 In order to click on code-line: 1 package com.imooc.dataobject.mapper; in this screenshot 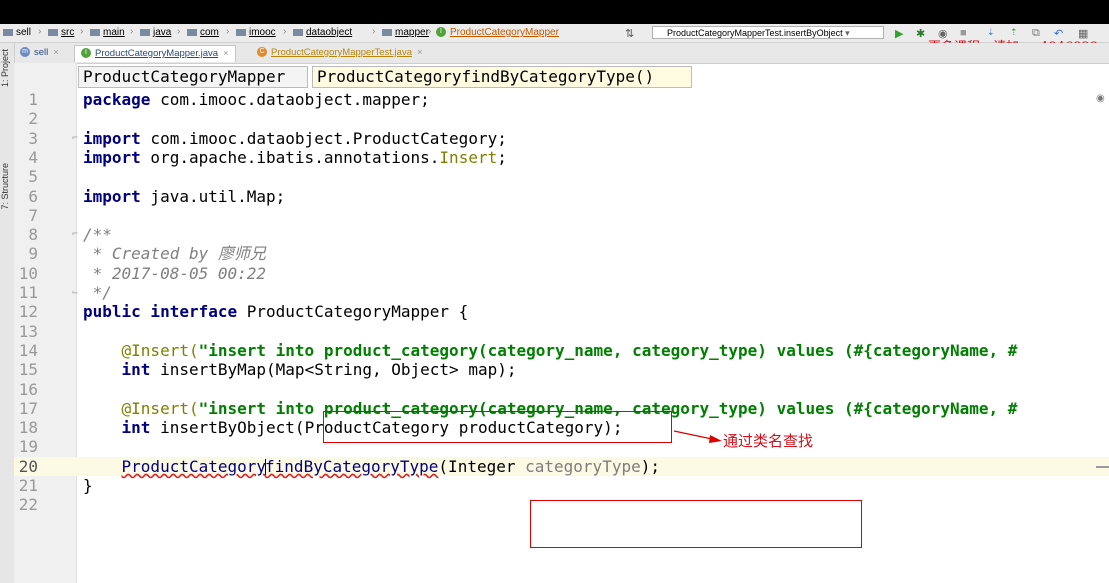, I will do `click(229, 99)`.